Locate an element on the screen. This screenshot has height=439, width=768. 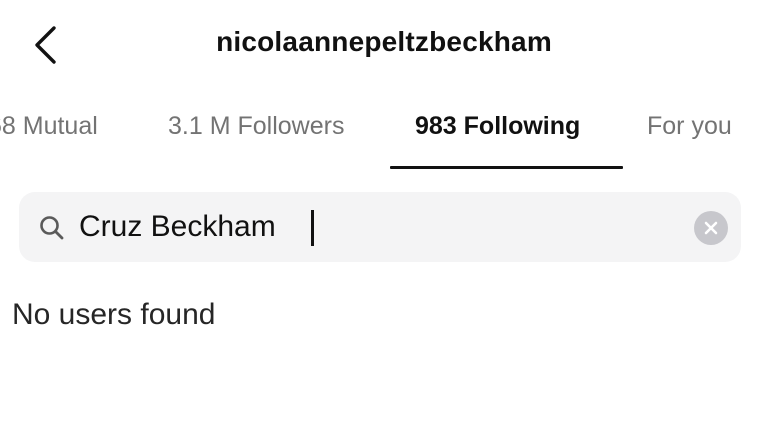
search-bar is located at coordinates (380, 227).